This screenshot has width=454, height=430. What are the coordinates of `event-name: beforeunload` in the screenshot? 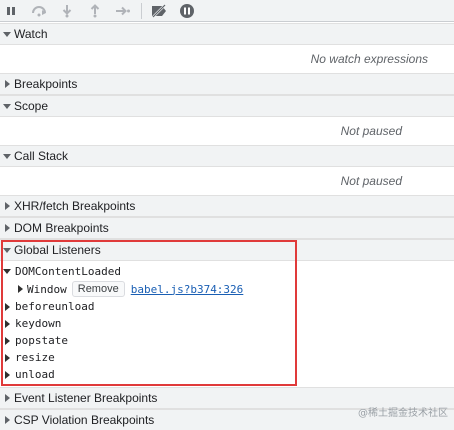 It's located at (55, 306).